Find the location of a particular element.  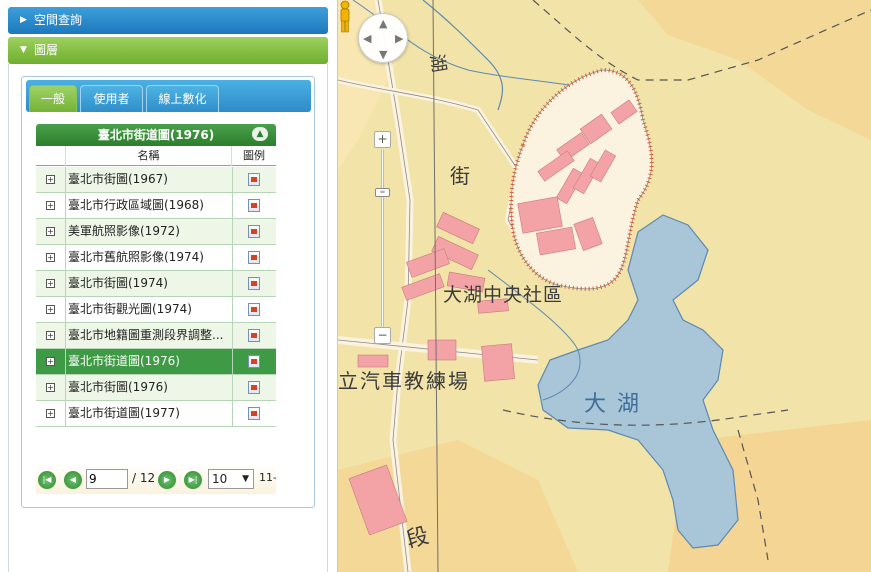

grid-title-text: 臺北市街道圖(1976) is located at coordinates (156, 135).